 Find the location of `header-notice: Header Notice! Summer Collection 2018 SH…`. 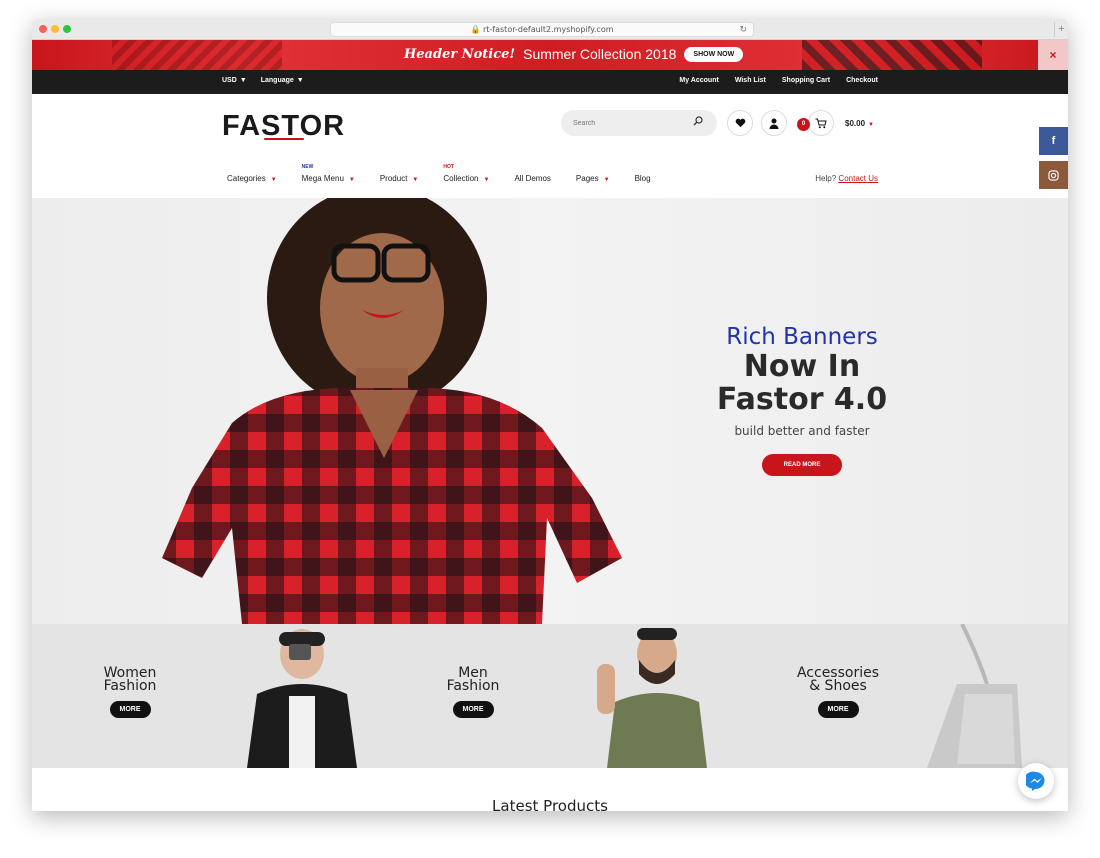

header-notice: Header Notice! Summer Collection 2018 SH… is located at coordinates (550, 55).